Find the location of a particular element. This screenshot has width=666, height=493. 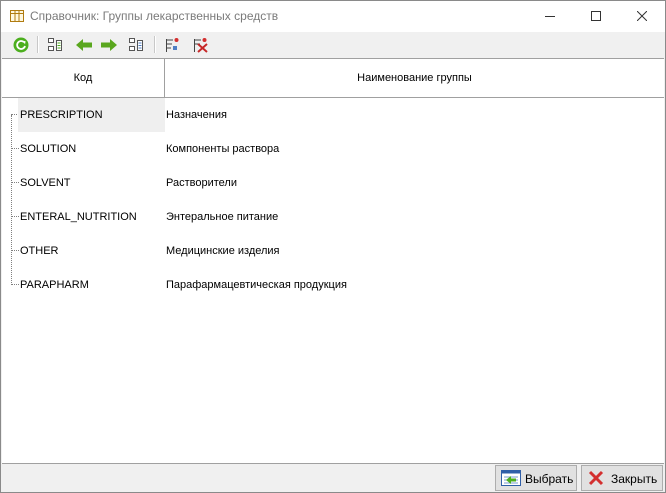

cell-code: ENTERAL_NUTRITION is located at coordinates (78, 217).